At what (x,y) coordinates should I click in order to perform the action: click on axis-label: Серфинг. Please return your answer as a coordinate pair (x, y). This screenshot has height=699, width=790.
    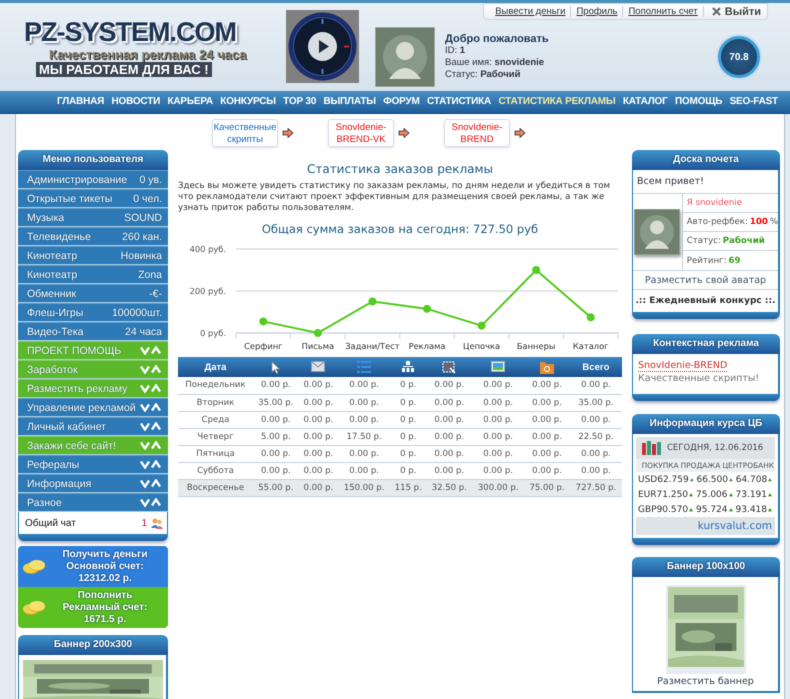
    Looking at the image, I should click on (263, 346).